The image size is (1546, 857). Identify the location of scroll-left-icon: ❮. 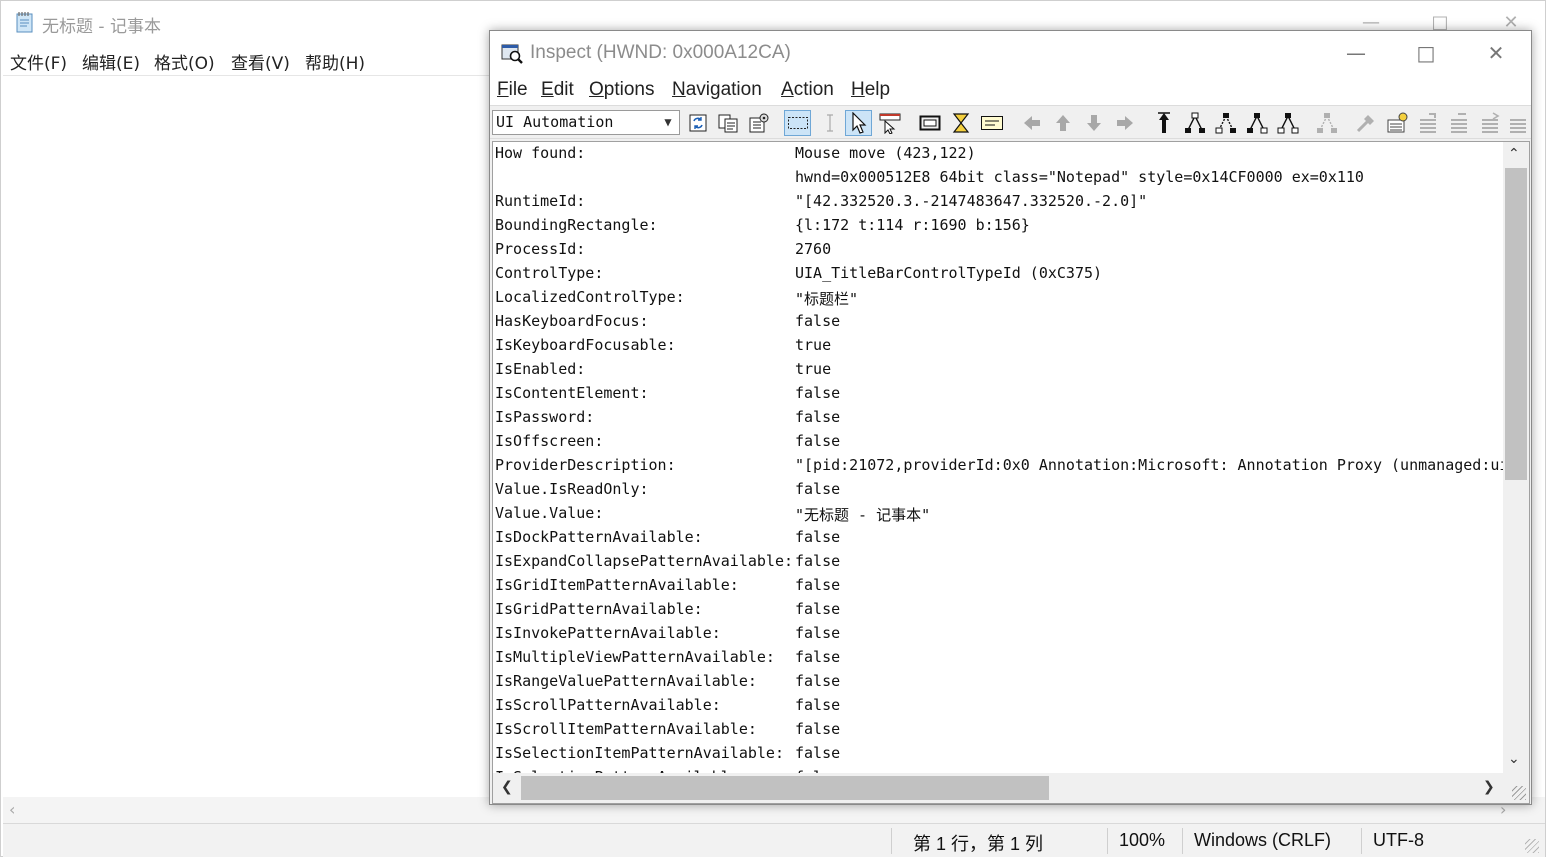
(507, 787).